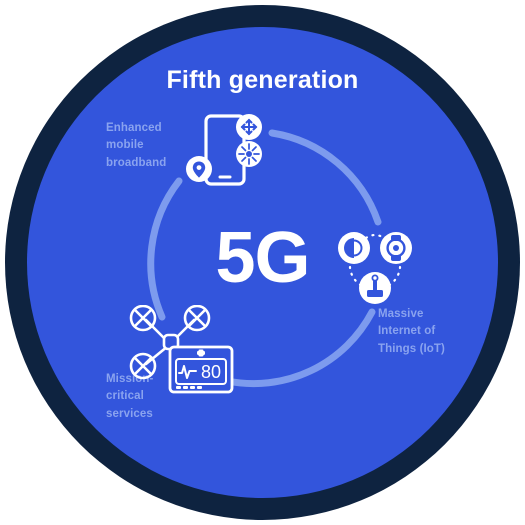  I want to click on vital-signs-monitor-icon: 80, so click(201, 369).